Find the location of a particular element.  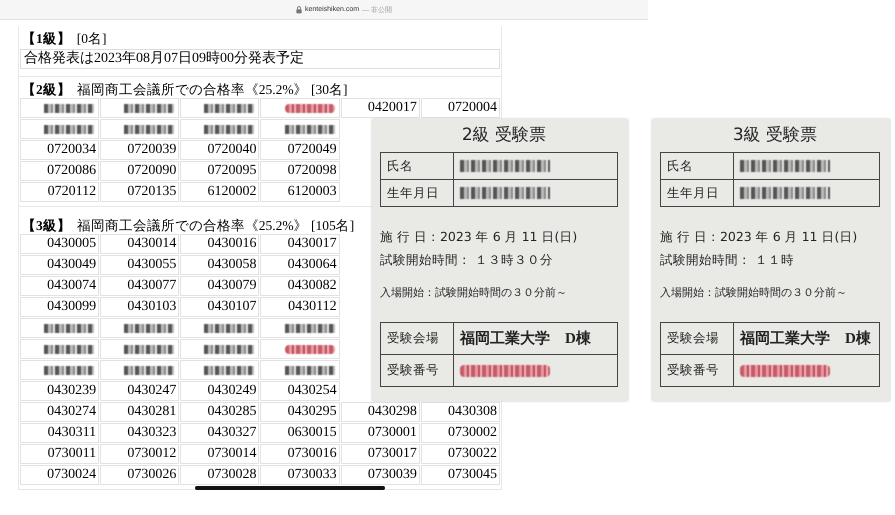

table-cell: 0430323 is located at coordinates (140, 433).